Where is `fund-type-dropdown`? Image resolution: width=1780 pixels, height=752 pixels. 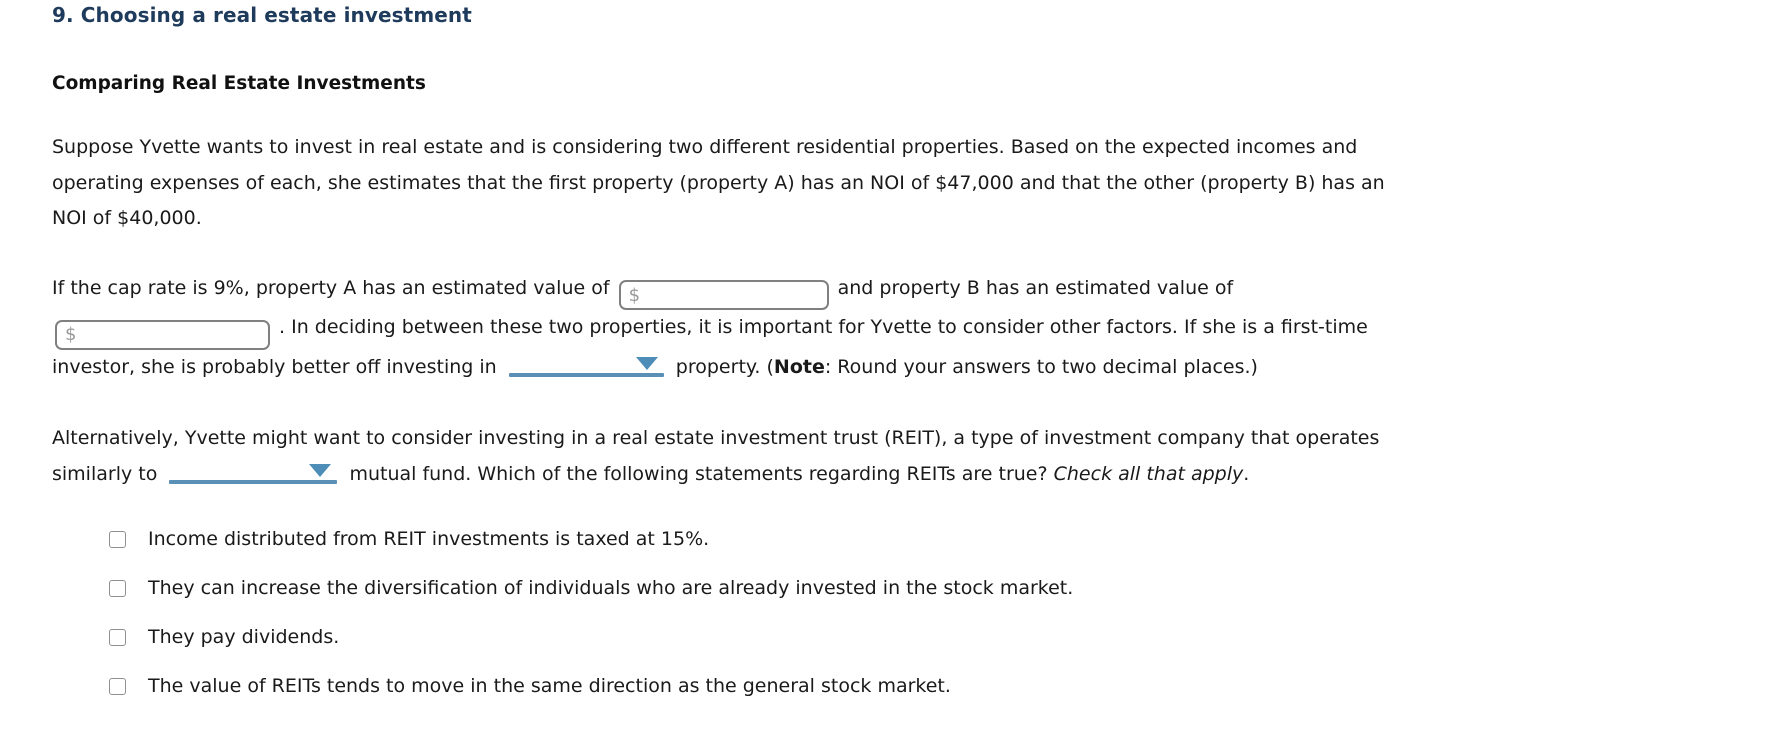 fund-type-dropdown is located at coordinates (253, 473).